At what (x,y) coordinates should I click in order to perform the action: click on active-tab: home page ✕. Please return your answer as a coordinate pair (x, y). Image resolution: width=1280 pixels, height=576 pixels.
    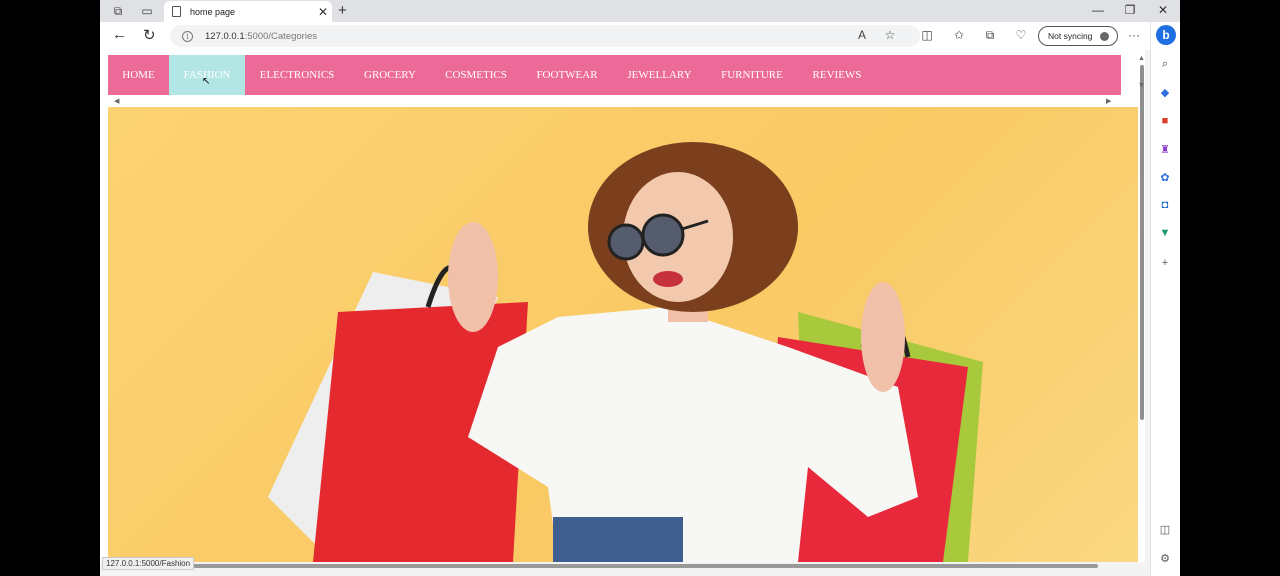
    Looking at the image, I should click on (248, 11).